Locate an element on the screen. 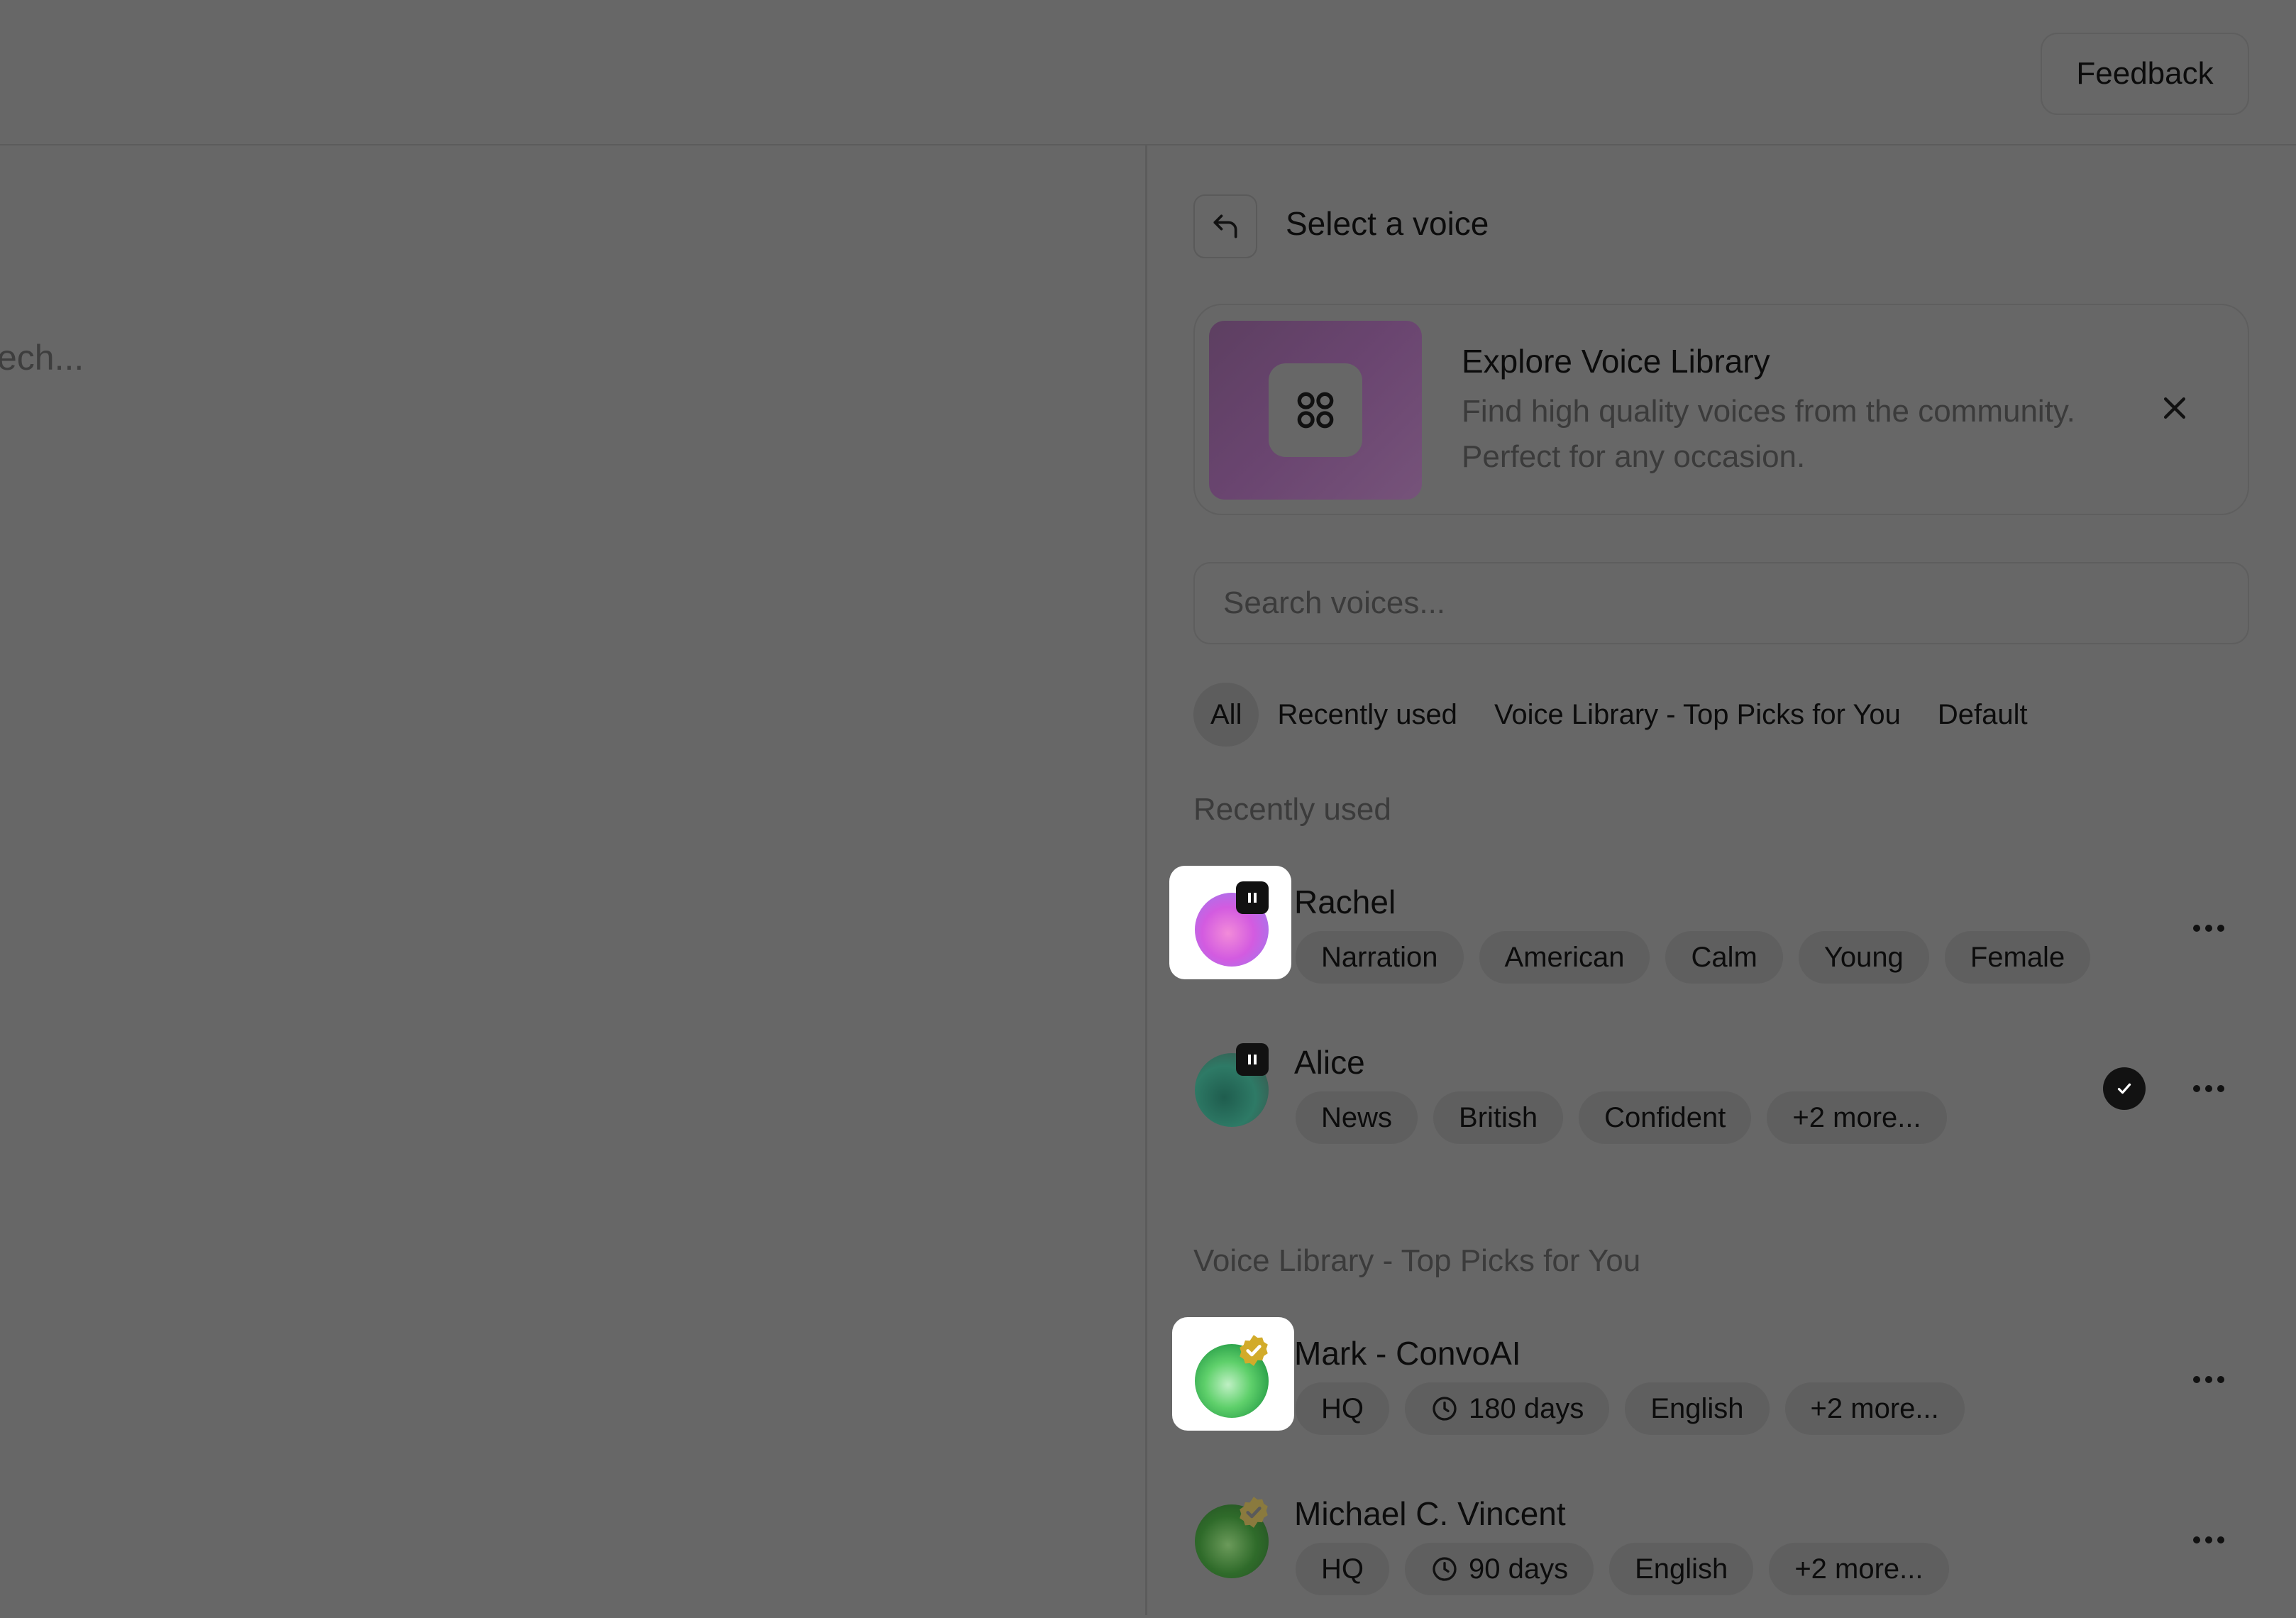  close-icon is located at coordinates (2175, 408).